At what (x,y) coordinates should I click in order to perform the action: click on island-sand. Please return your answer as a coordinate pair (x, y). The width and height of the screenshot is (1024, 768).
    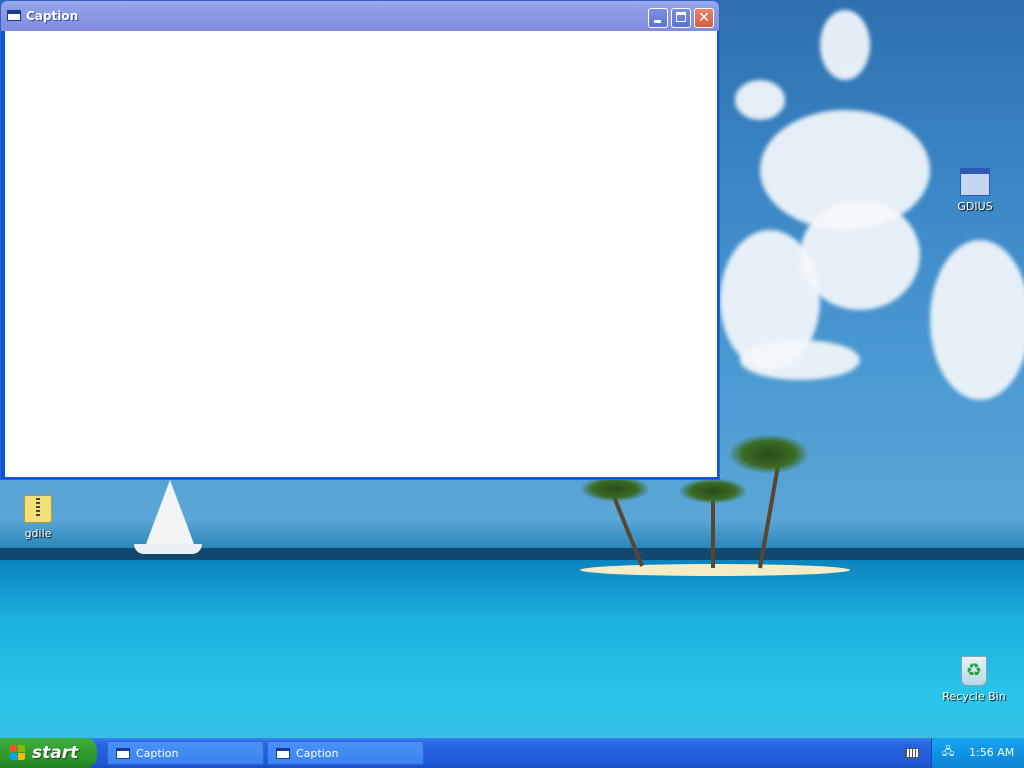
    Looking at the image, I should click on (715, 570).